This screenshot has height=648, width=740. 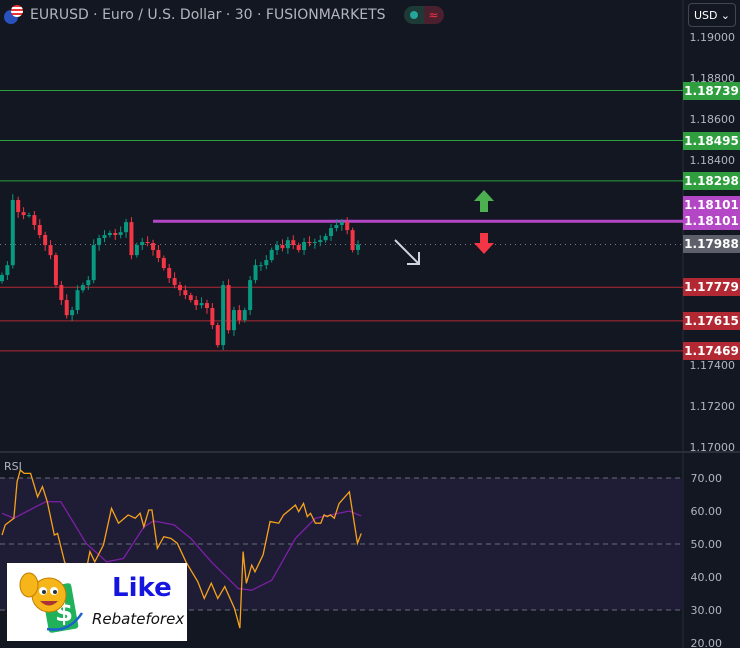 I want to click on price-tick-label: 1.17400, so click(x=713, y=365).